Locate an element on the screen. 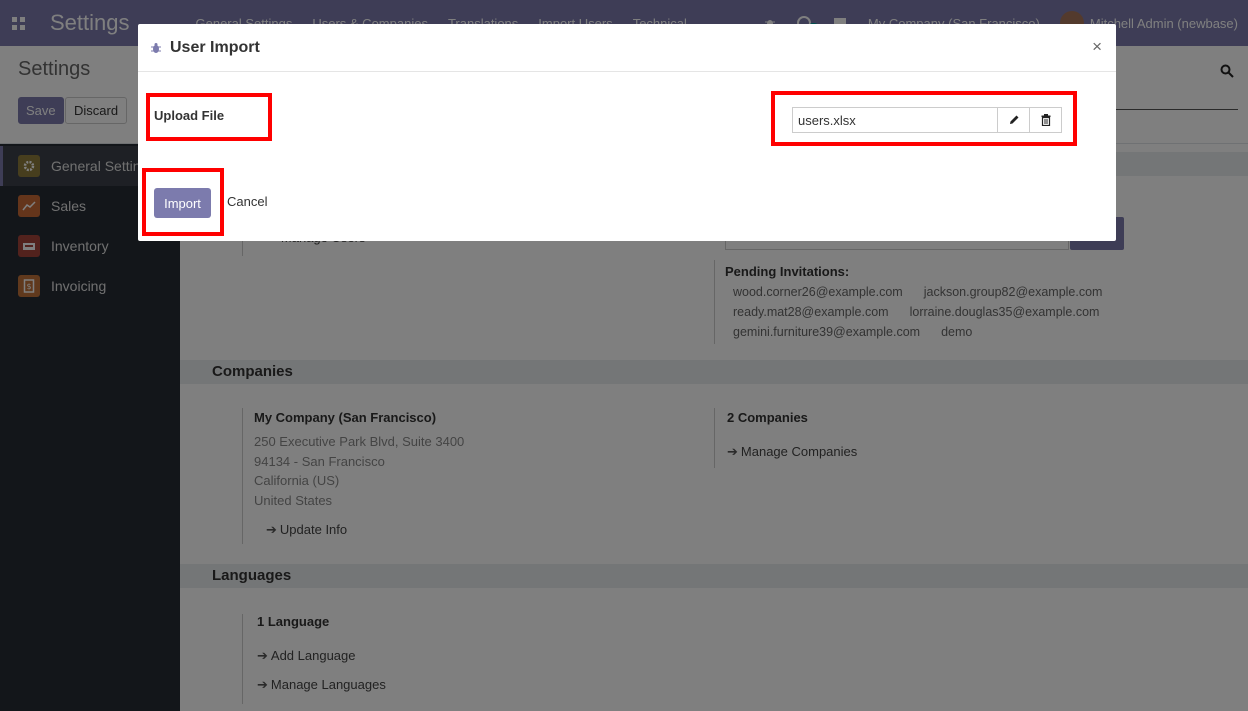 This screenshot has height=711, width=1248. trash-icon is located at coordinates (1045, 120).